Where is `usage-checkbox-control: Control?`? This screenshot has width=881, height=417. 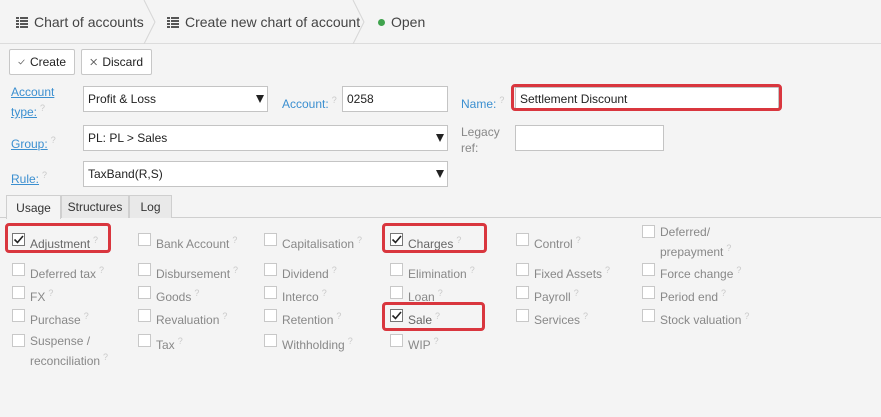
usage-checkbox-control: Control? is located at coordinates (571, 242).